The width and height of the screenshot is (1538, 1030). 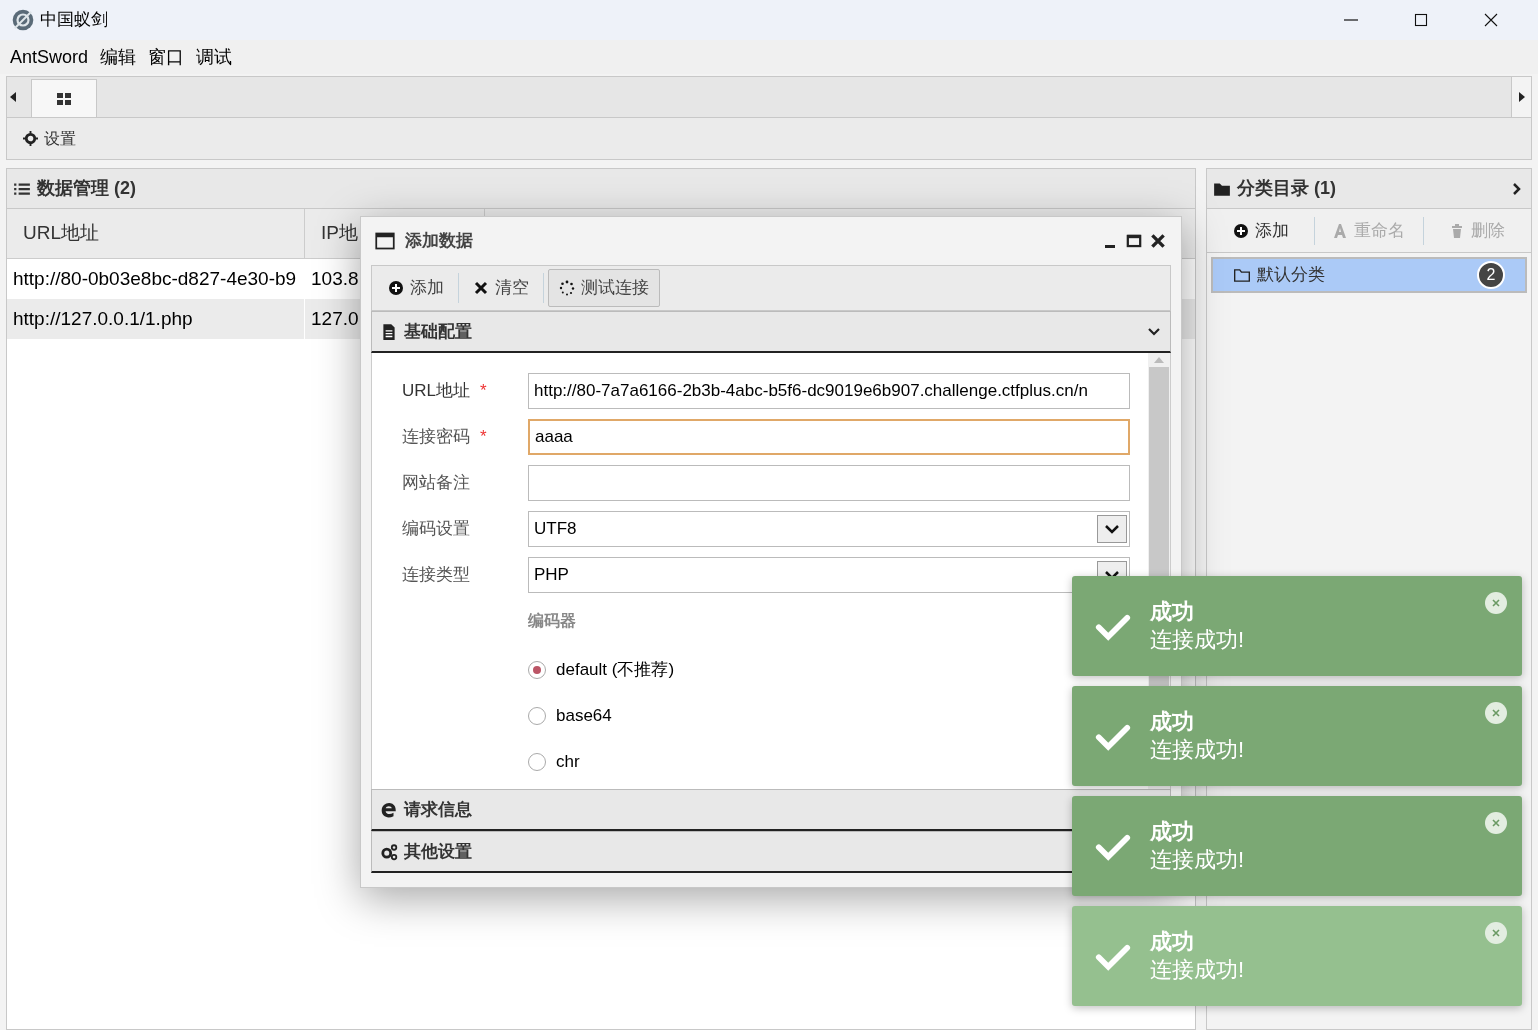 What do you see at coordinates (1369, 275) in the screenshot?
I see `category-item: 默认分类 2` at bounding box center [1369, 275].